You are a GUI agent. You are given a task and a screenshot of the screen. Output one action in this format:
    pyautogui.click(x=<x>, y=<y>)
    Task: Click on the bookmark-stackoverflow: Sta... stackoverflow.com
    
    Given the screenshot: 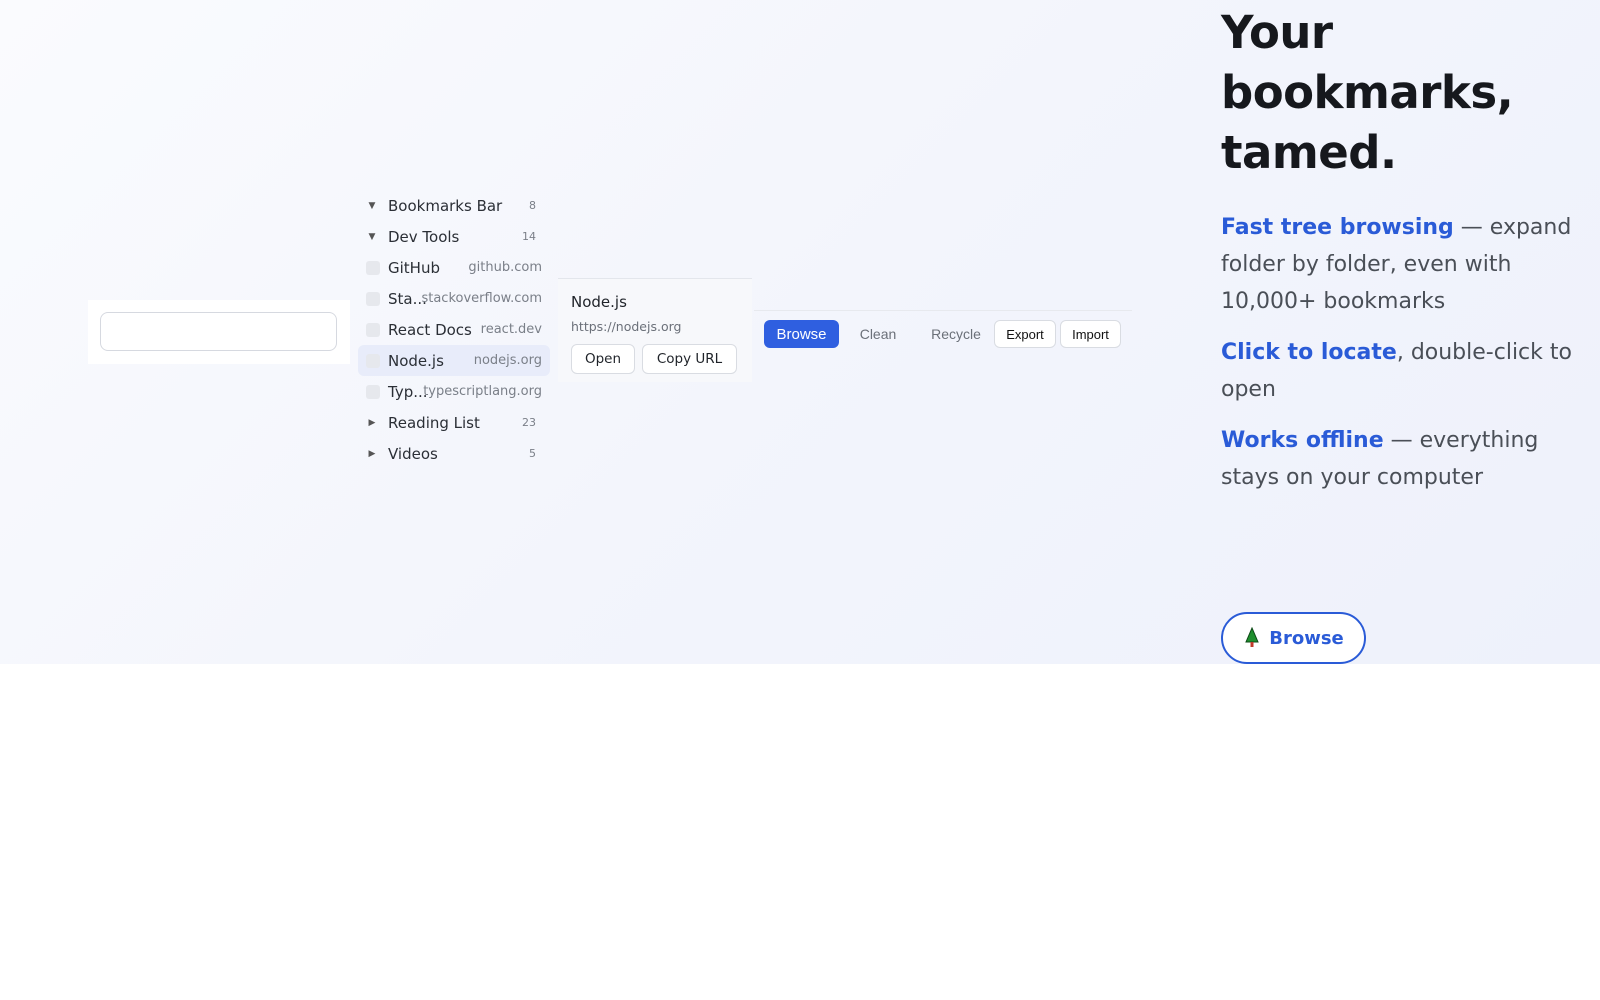 What is the action you would take?
    pyautogui.click(x=454, y=298)
    